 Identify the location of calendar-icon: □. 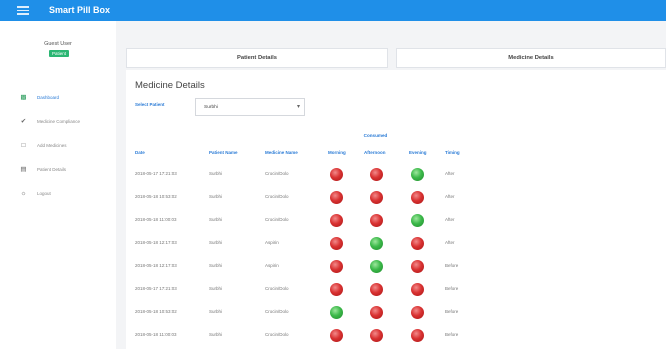
(23, 145).